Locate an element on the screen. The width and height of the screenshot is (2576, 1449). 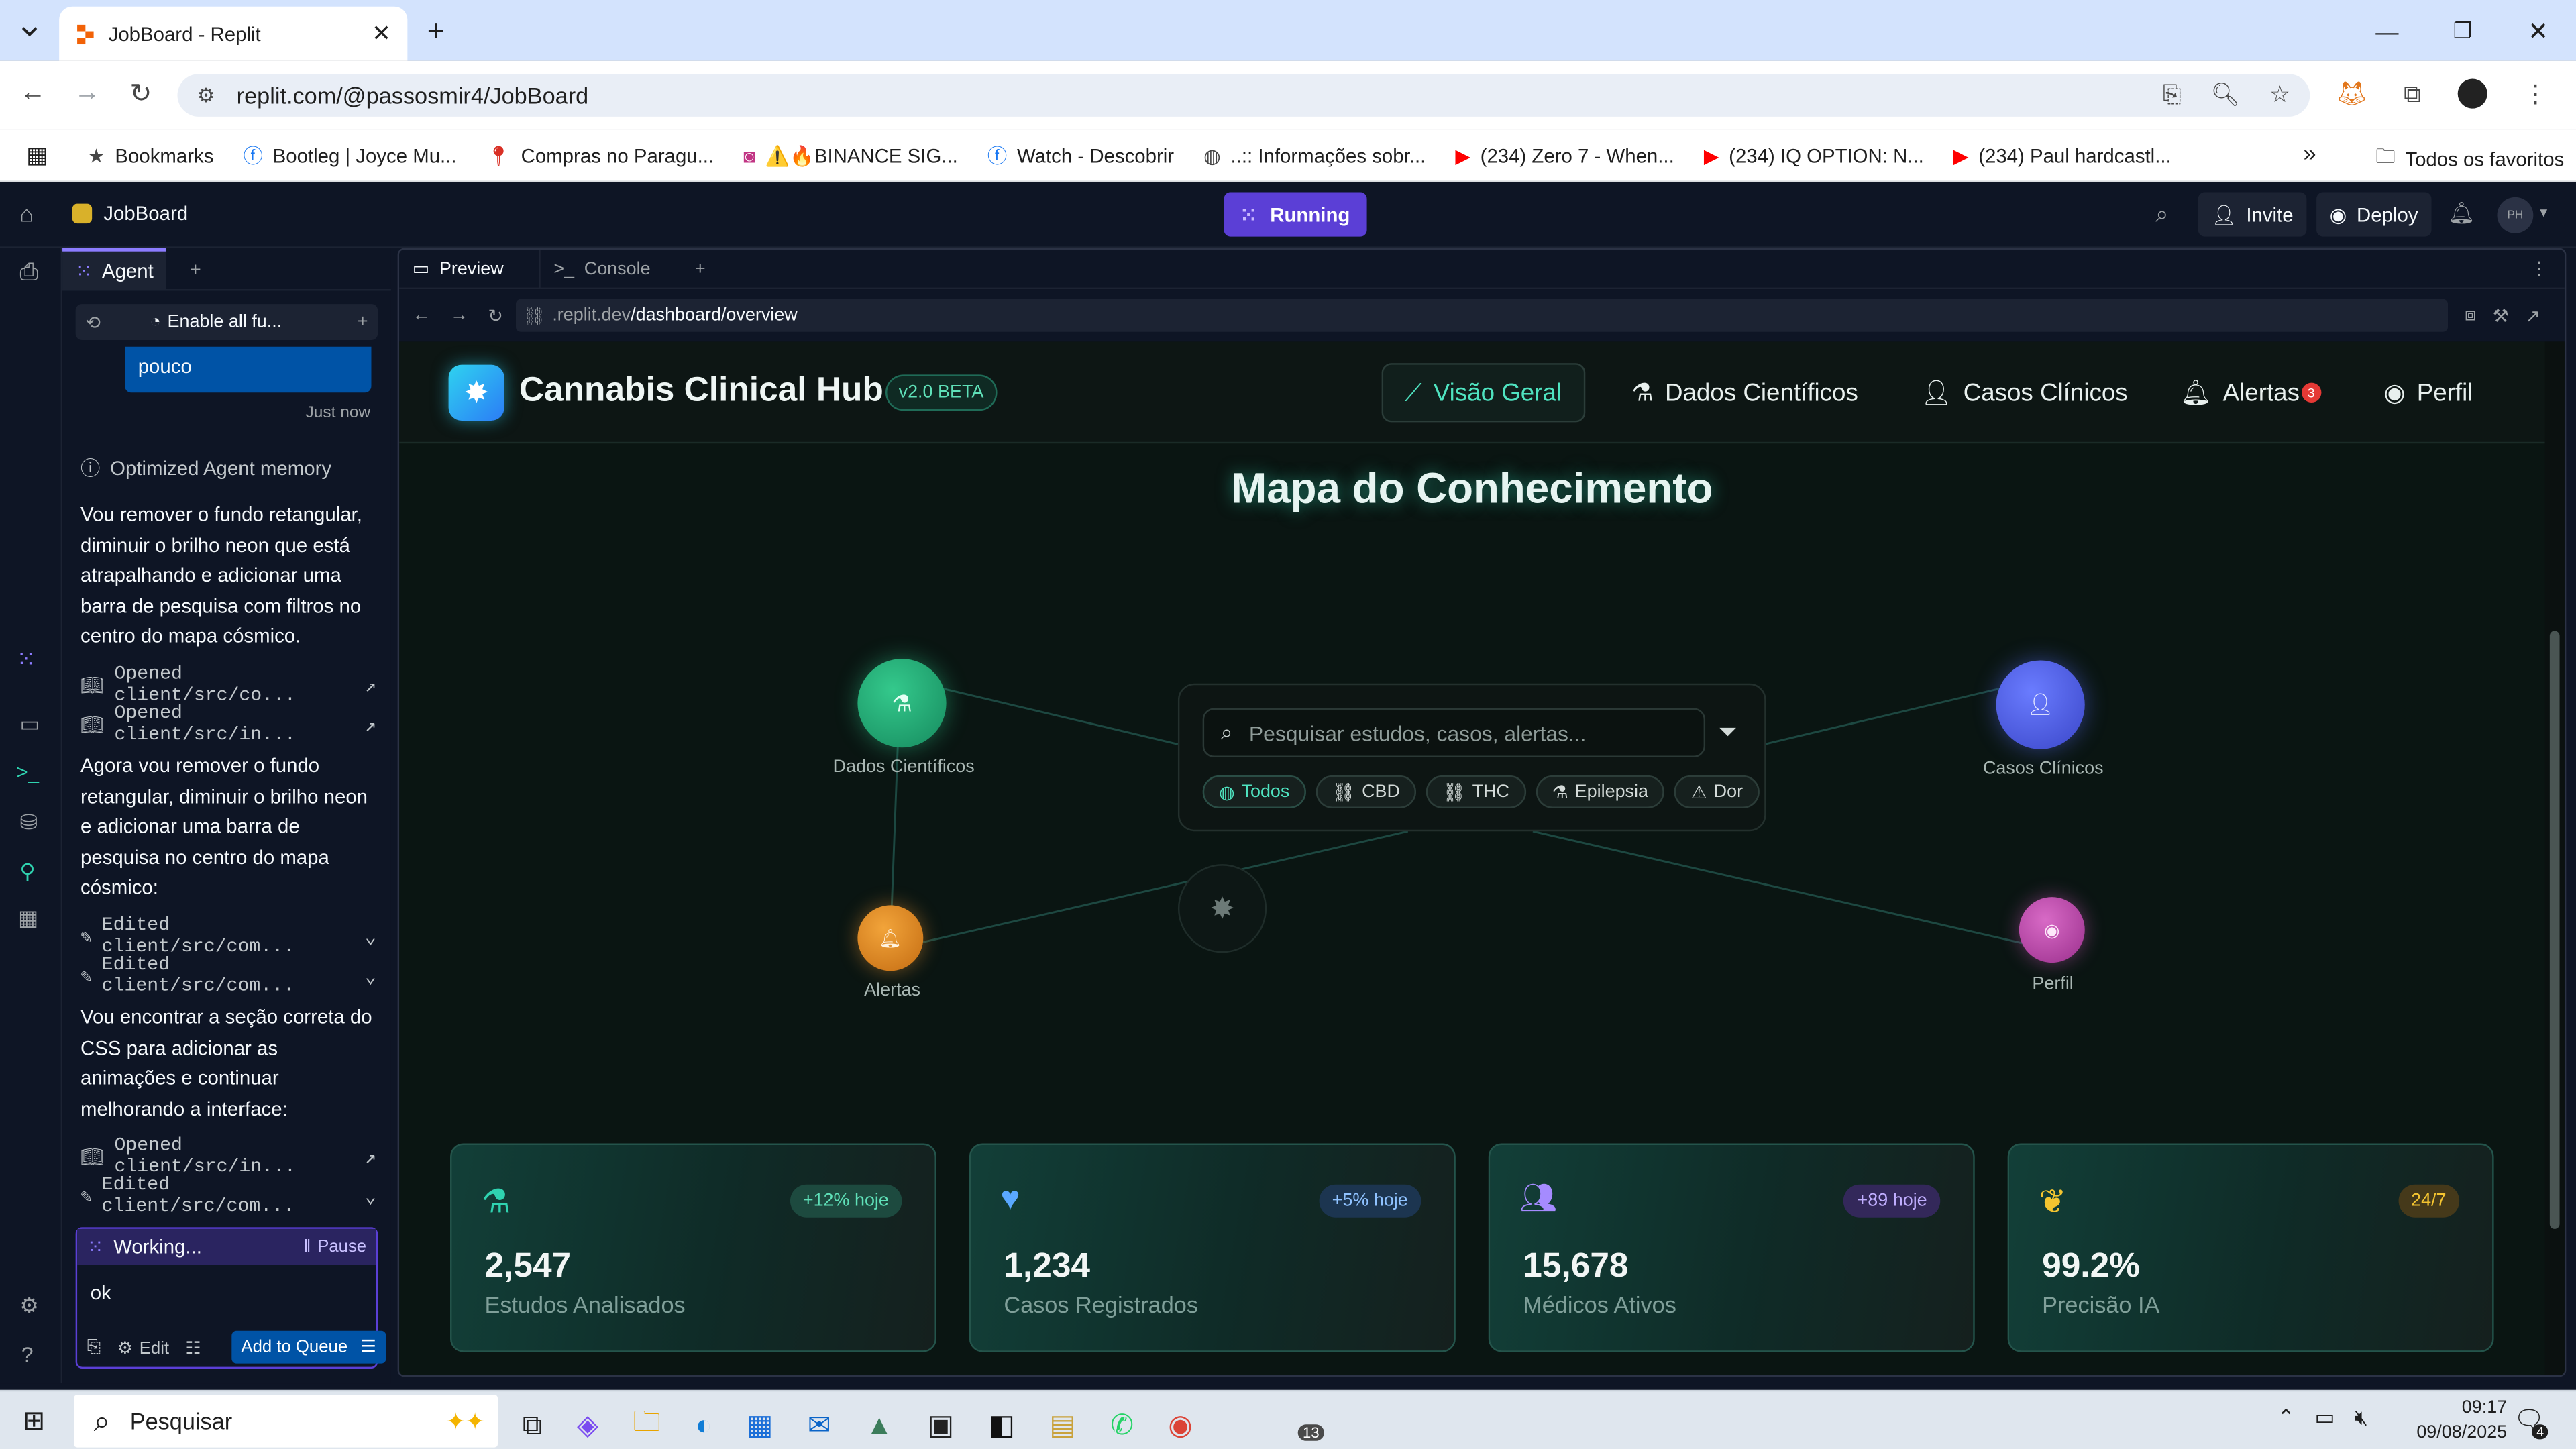
node-cases: 👤︎ is located at coordinates (2040, 704).